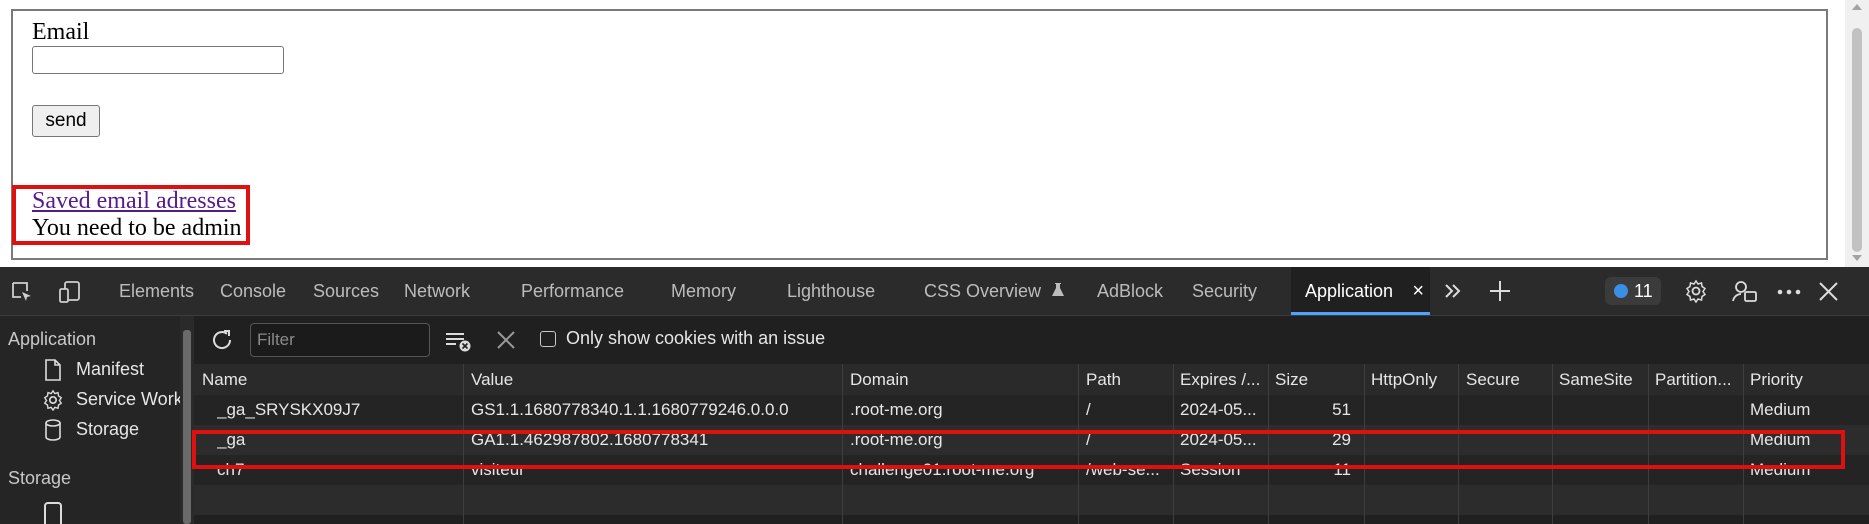 This screenshot has width=1869, height=524. I want to click on sidebar-item-manifest-label: Manifest, so click(110, 369).